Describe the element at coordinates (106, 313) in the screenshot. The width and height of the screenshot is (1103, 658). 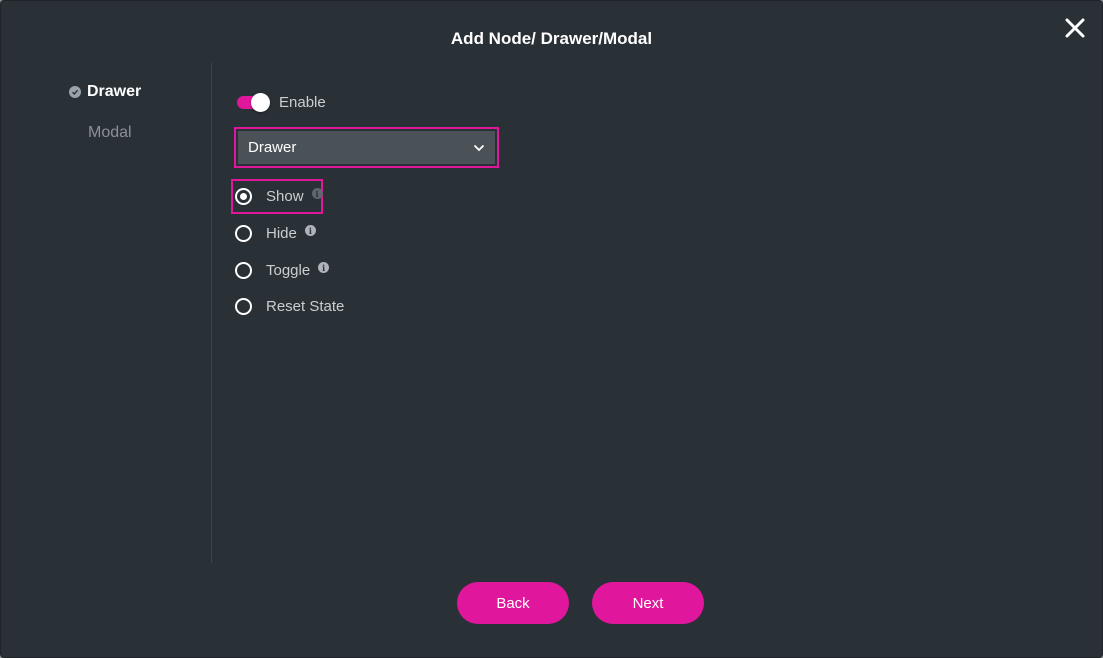
I see `steps-panel: Drawer Modal` at that location.